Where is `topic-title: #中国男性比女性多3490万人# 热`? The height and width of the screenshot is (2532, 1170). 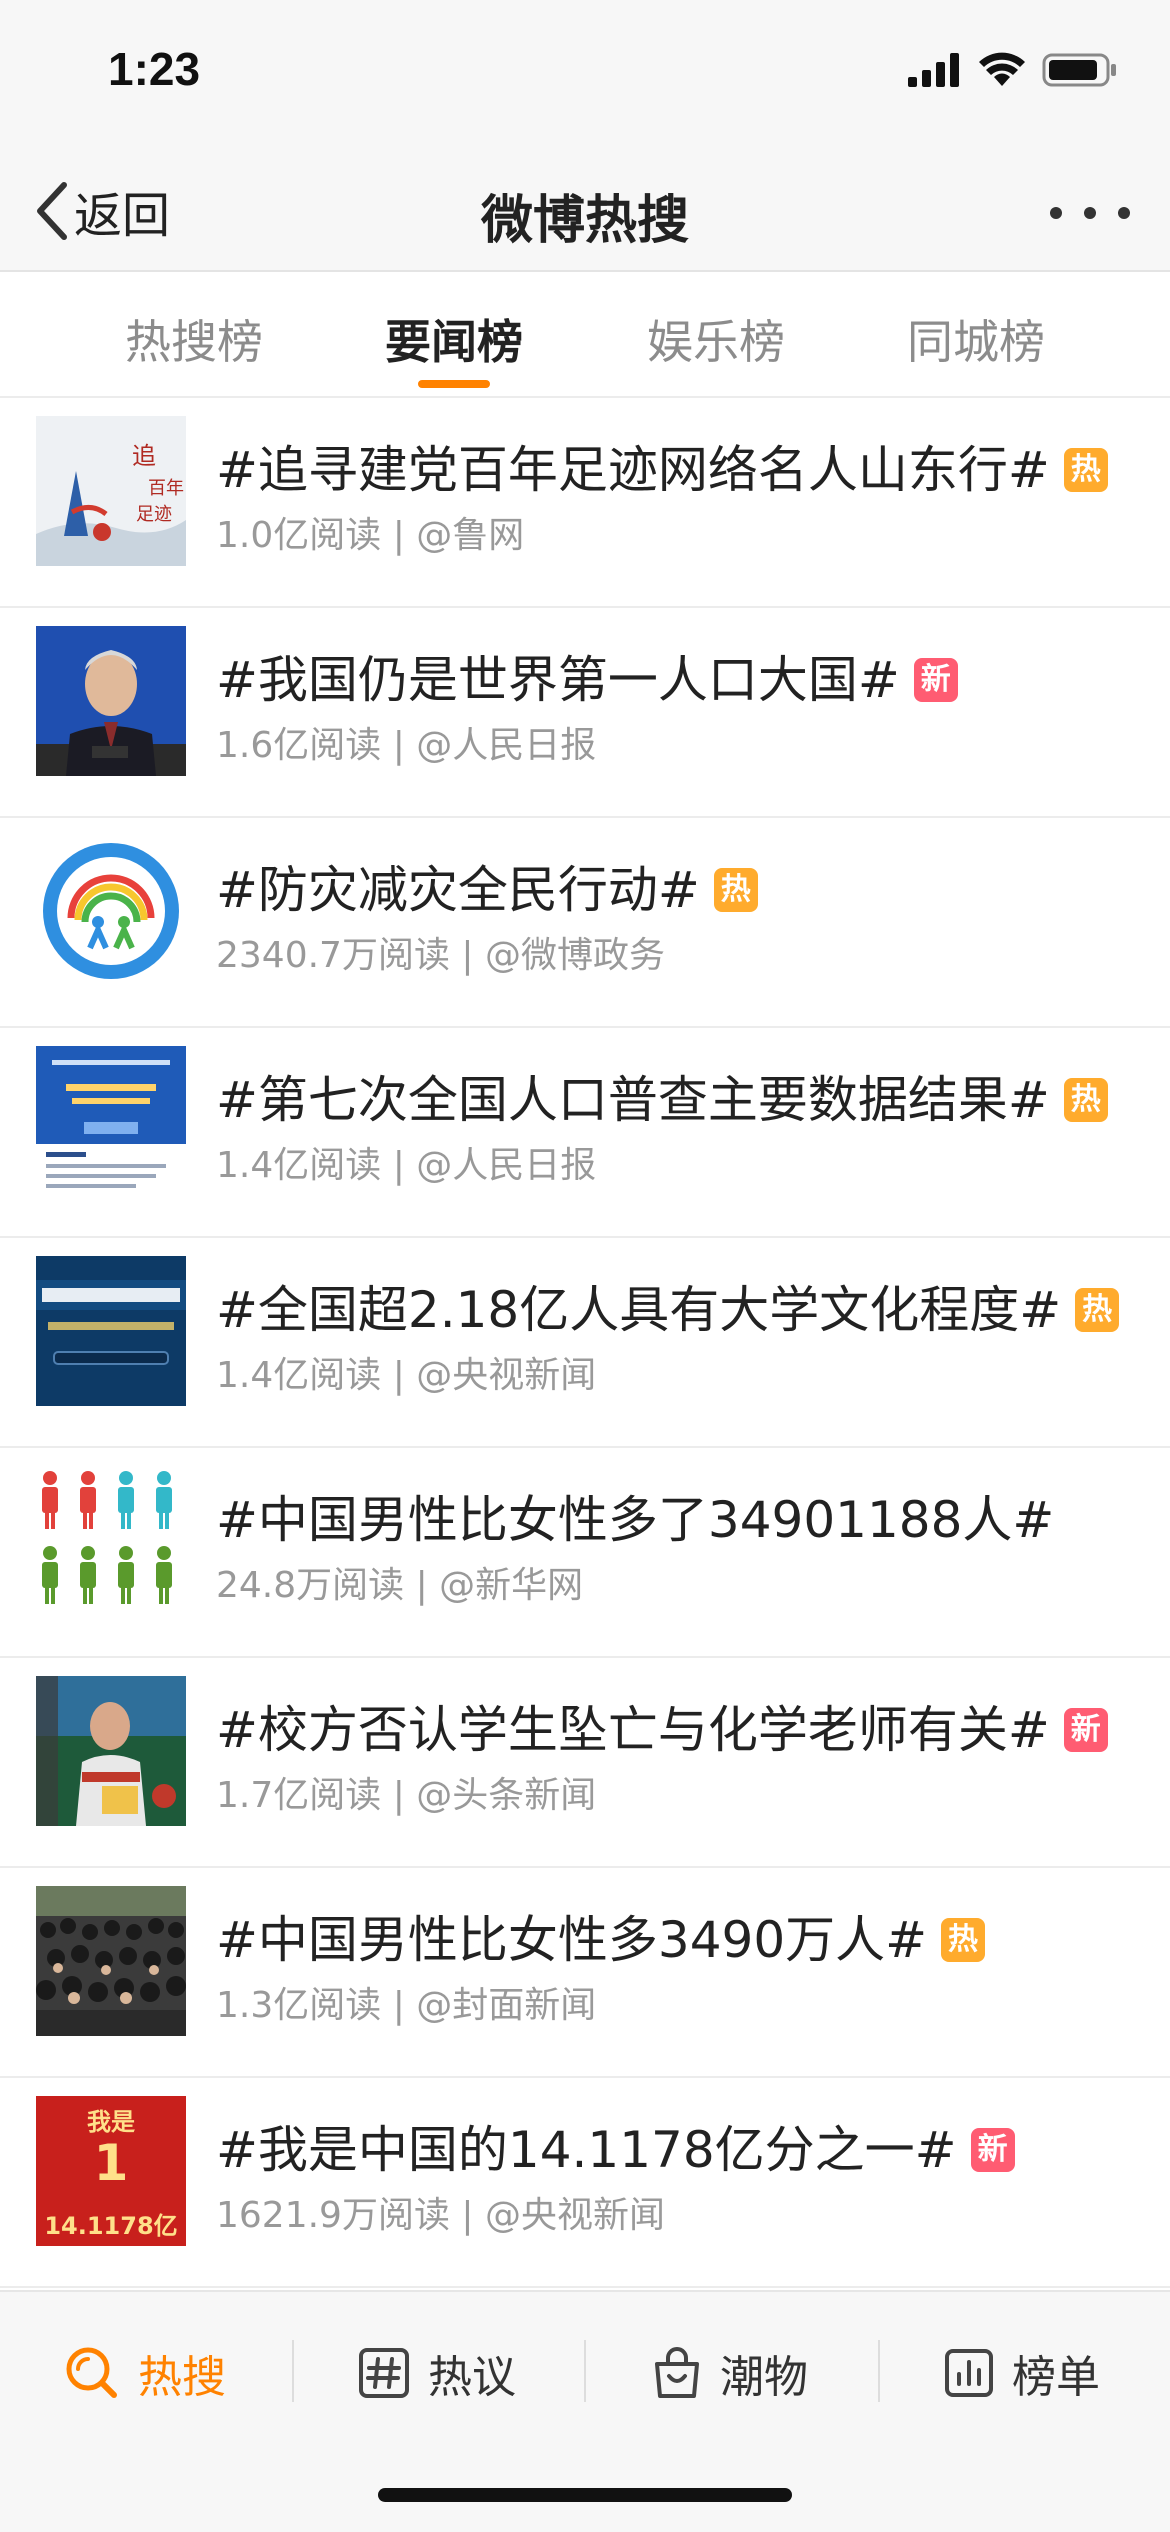
topic-title: #中国男性比女性多3490万人# 热 is located at coordinates (601, 1936).